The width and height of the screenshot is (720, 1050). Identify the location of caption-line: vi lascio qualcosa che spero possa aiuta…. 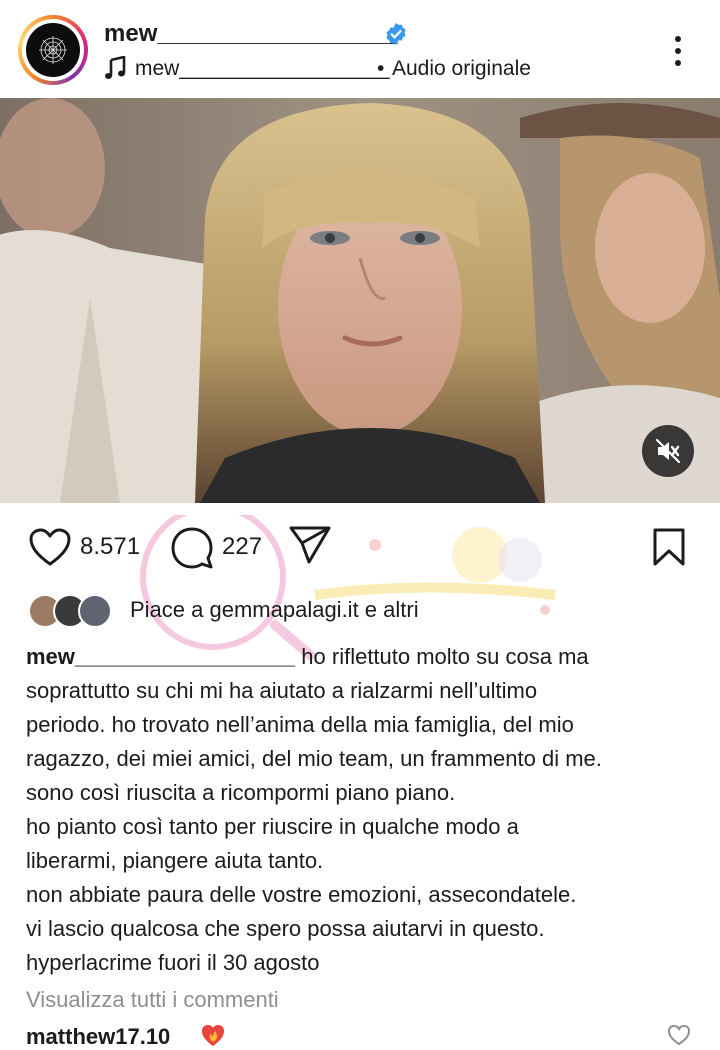
(285, 928).